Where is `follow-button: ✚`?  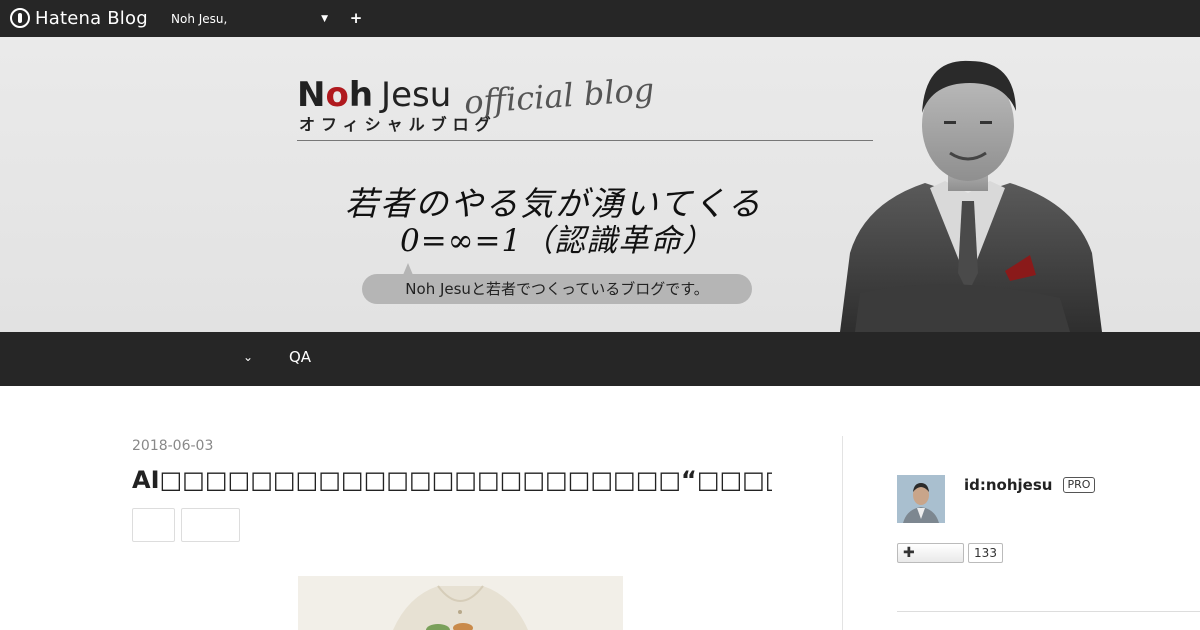 follow-button: ✚ is located at coordinates (930, 553).